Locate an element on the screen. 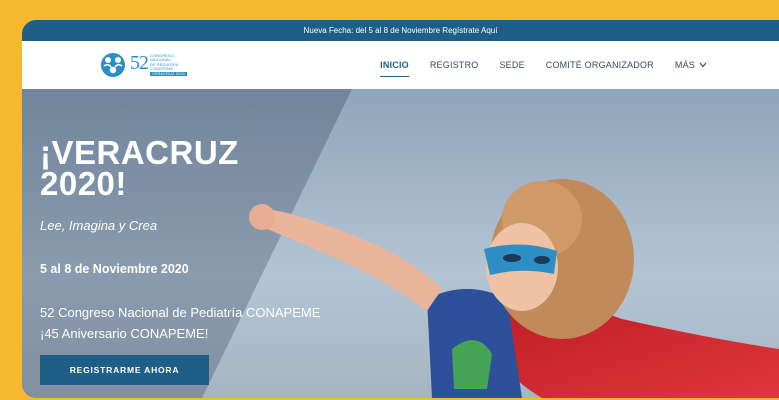  hero-date: 5 al 8 de Noviembre 2020 is located at coordinates (114, 269).